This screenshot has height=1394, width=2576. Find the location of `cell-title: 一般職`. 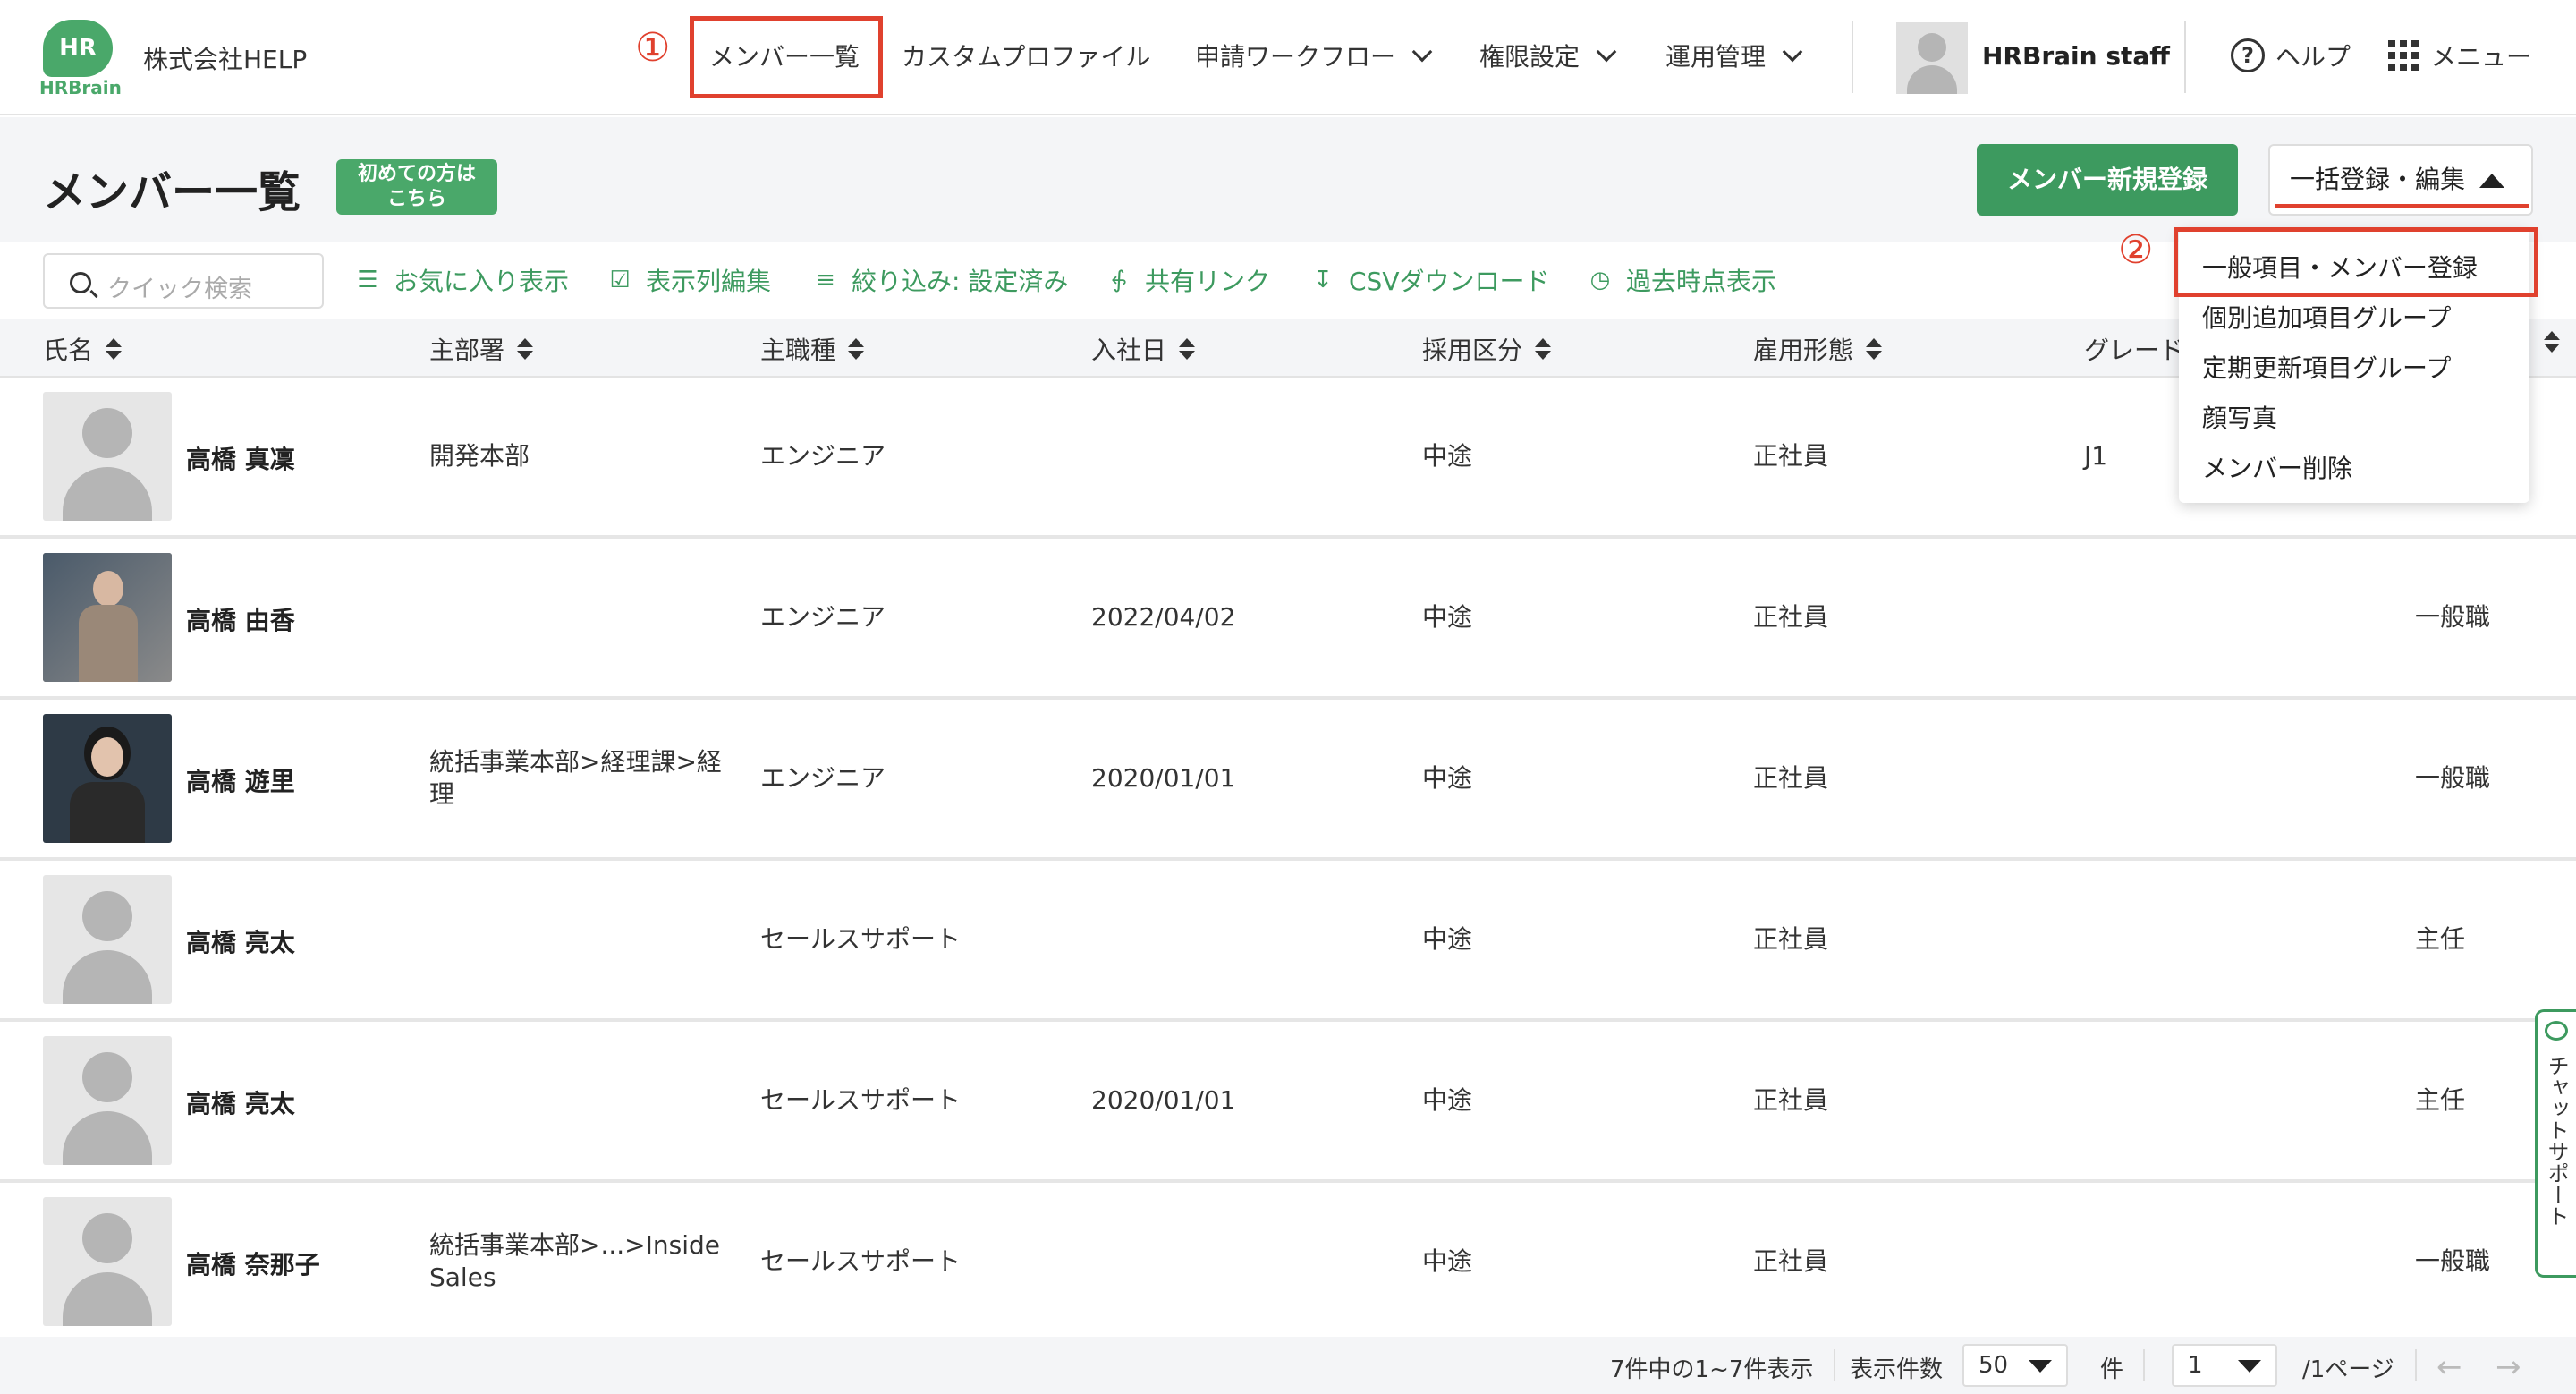

cell-title: 一般職 is located at coordinates (2453, 778).